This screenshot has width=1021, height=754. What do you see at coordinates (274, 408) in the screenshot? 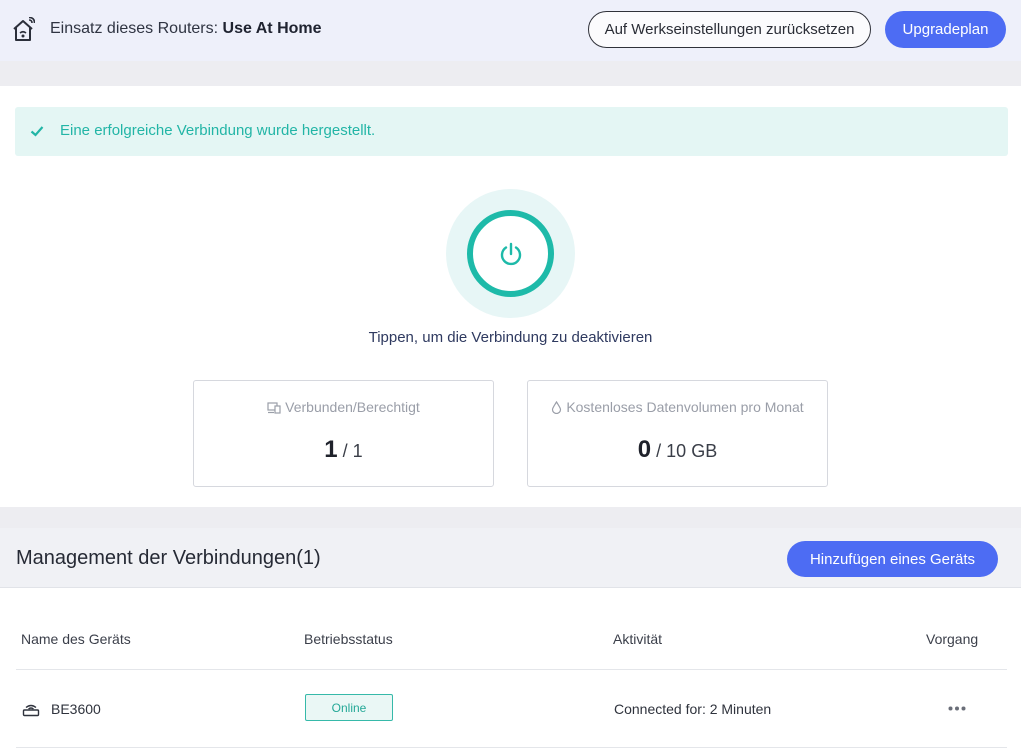
I see `devices-icon` at bounding box center [274, 408].